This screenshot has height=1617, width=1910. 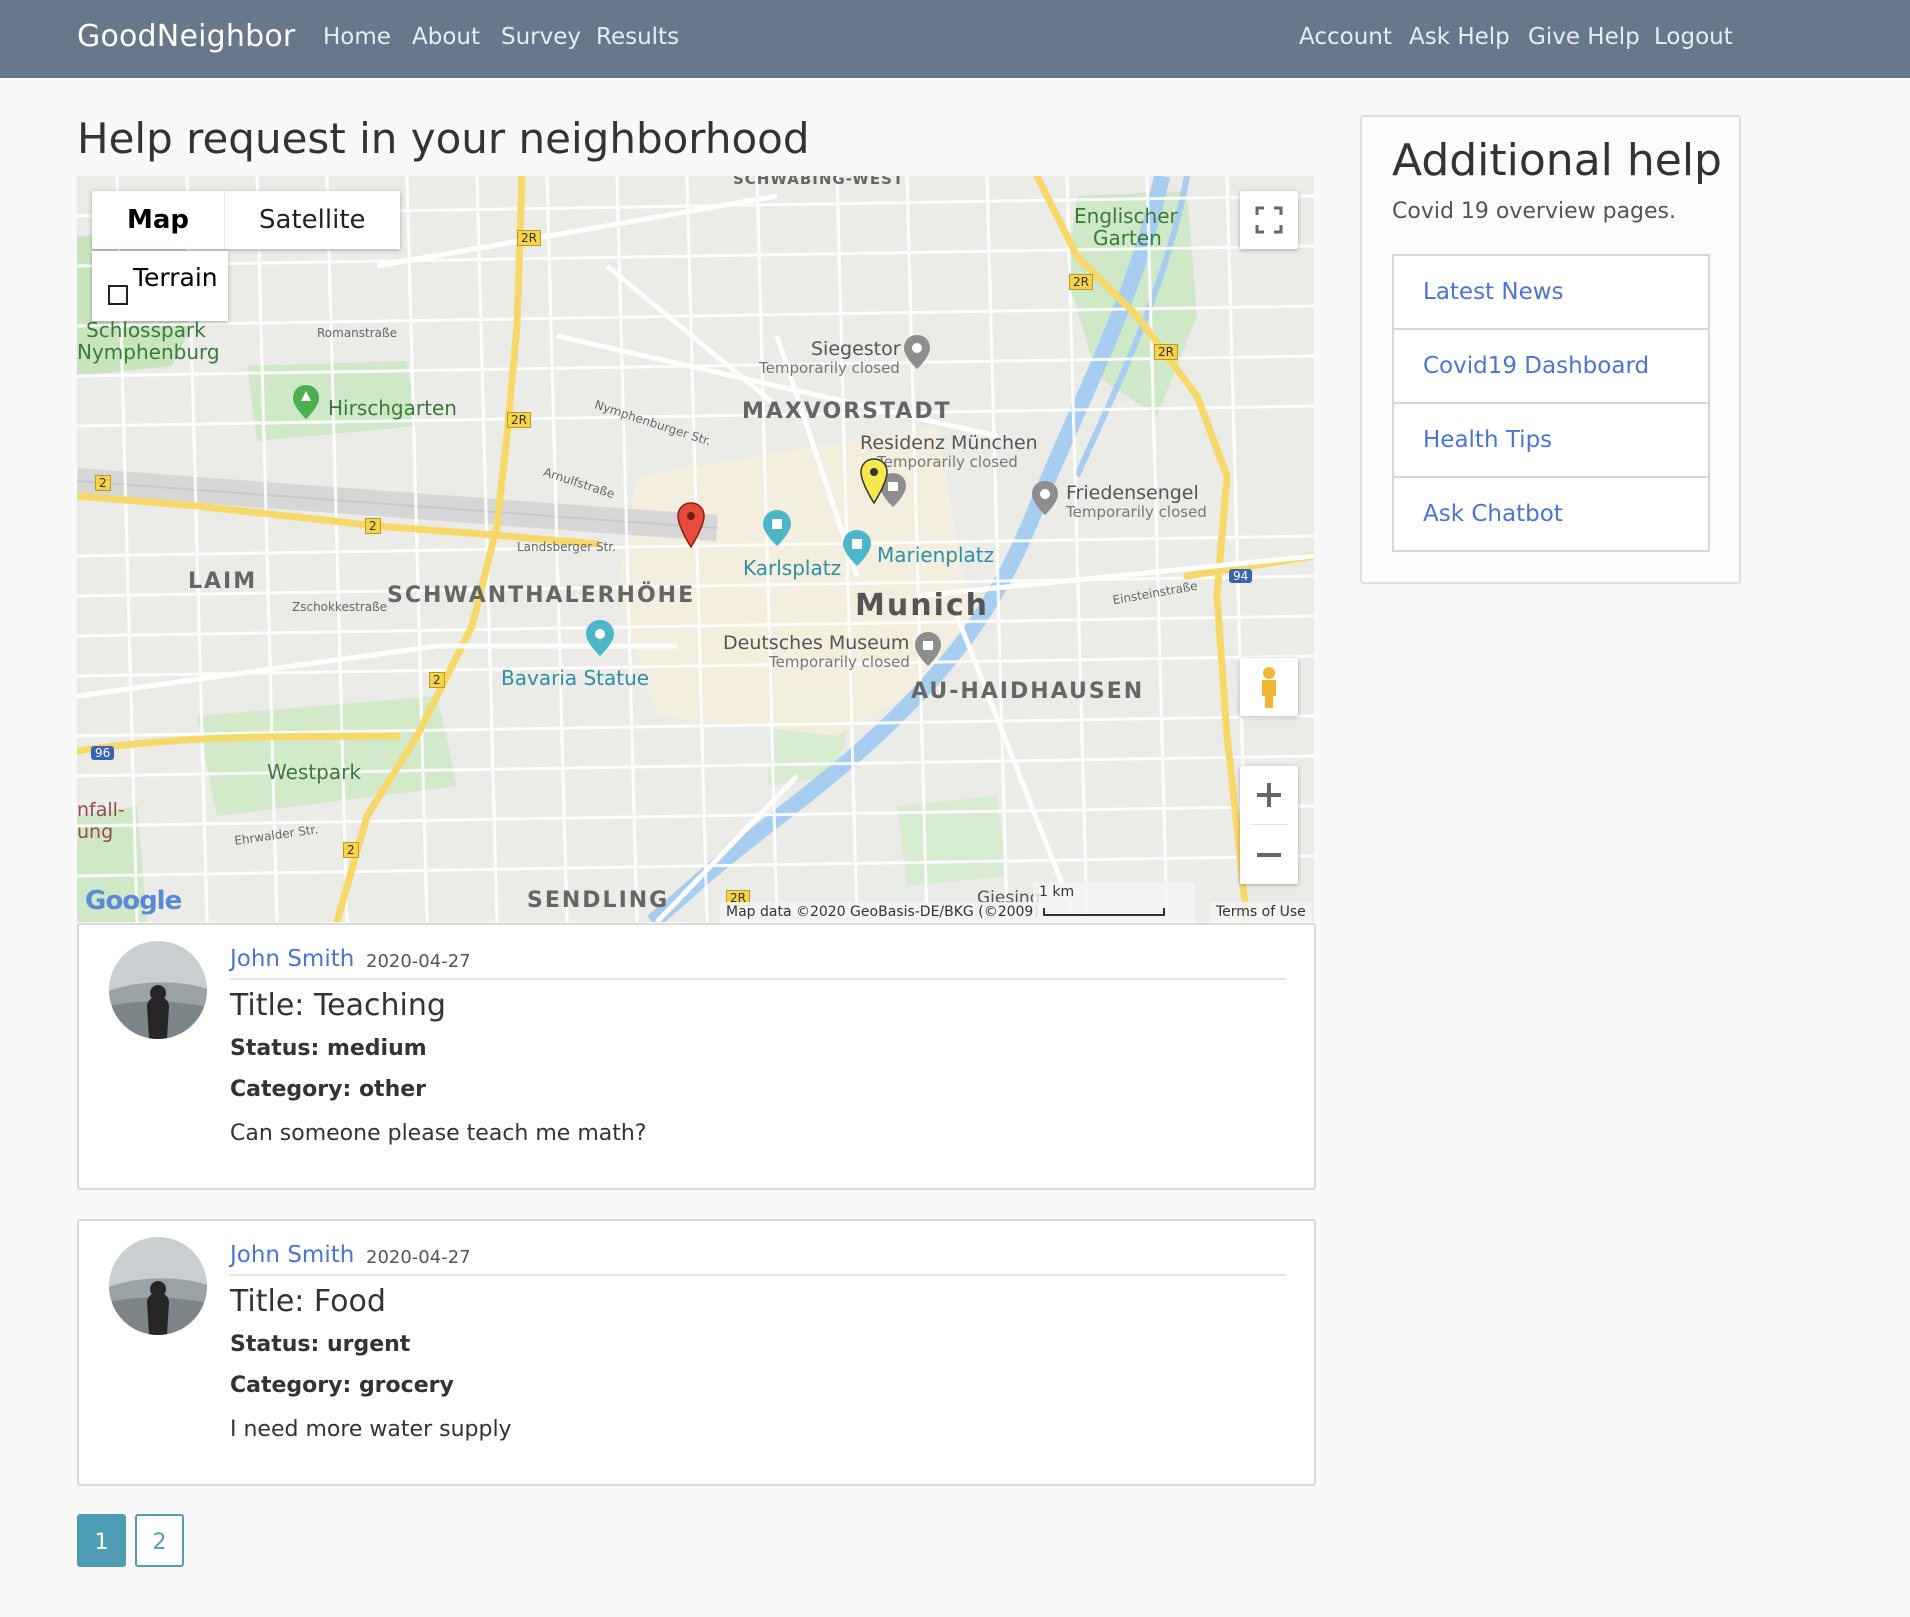 What do you see at coordinates (340, 607) in the screenshot?
I see `map-street-zschokke: Zschokkestraße` at bounding box center [340, 607].